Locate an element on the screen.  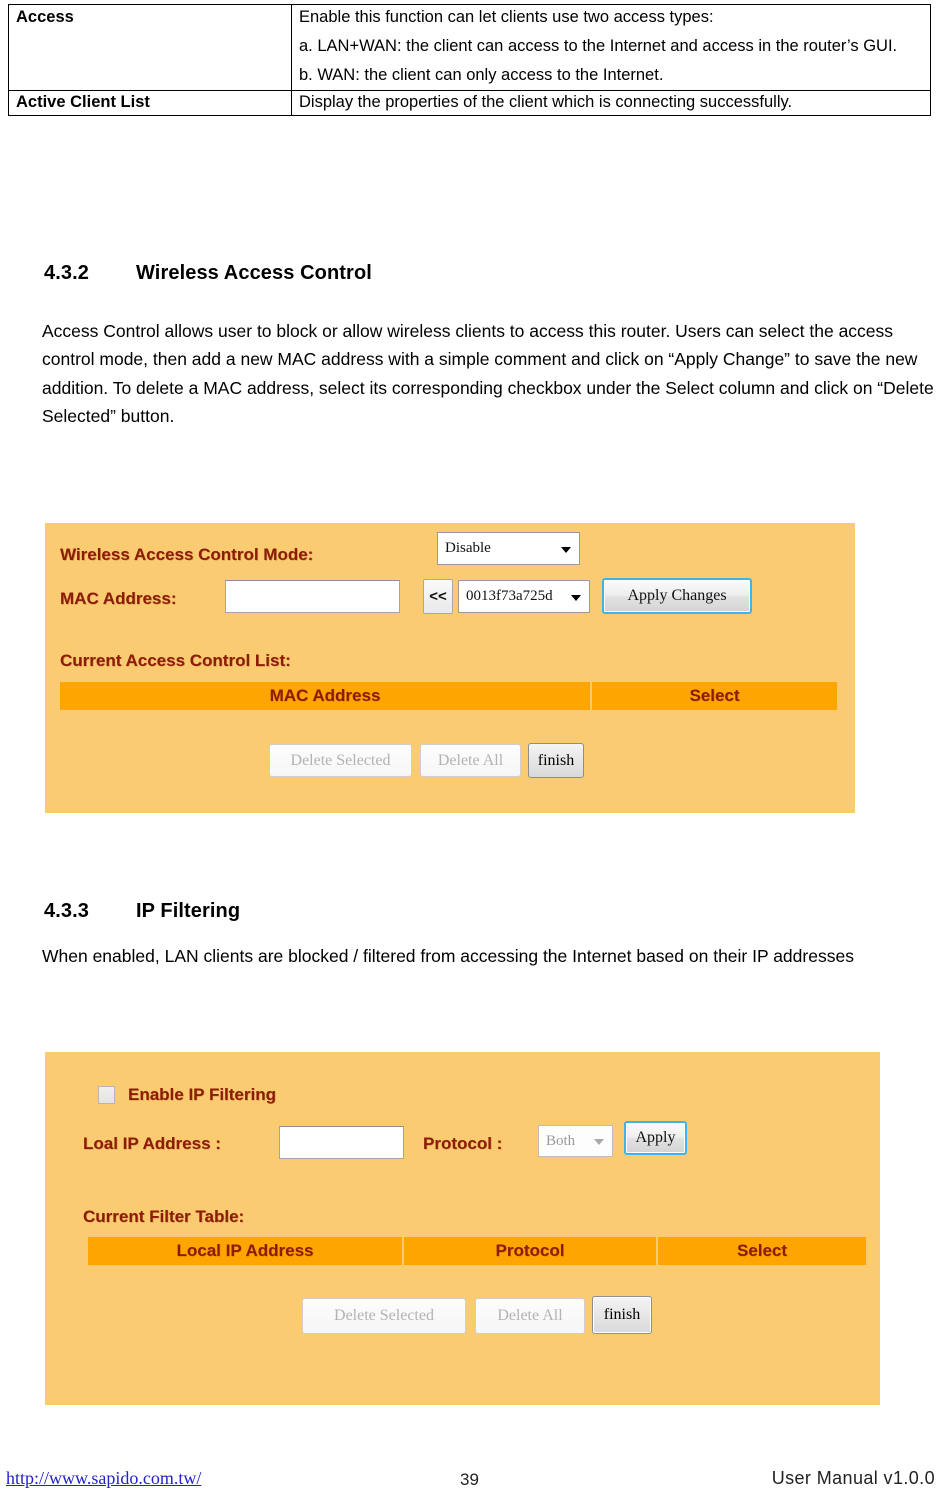
current-access-control-list-heading: Current Access Control List: is located at coordinates (175, 660).